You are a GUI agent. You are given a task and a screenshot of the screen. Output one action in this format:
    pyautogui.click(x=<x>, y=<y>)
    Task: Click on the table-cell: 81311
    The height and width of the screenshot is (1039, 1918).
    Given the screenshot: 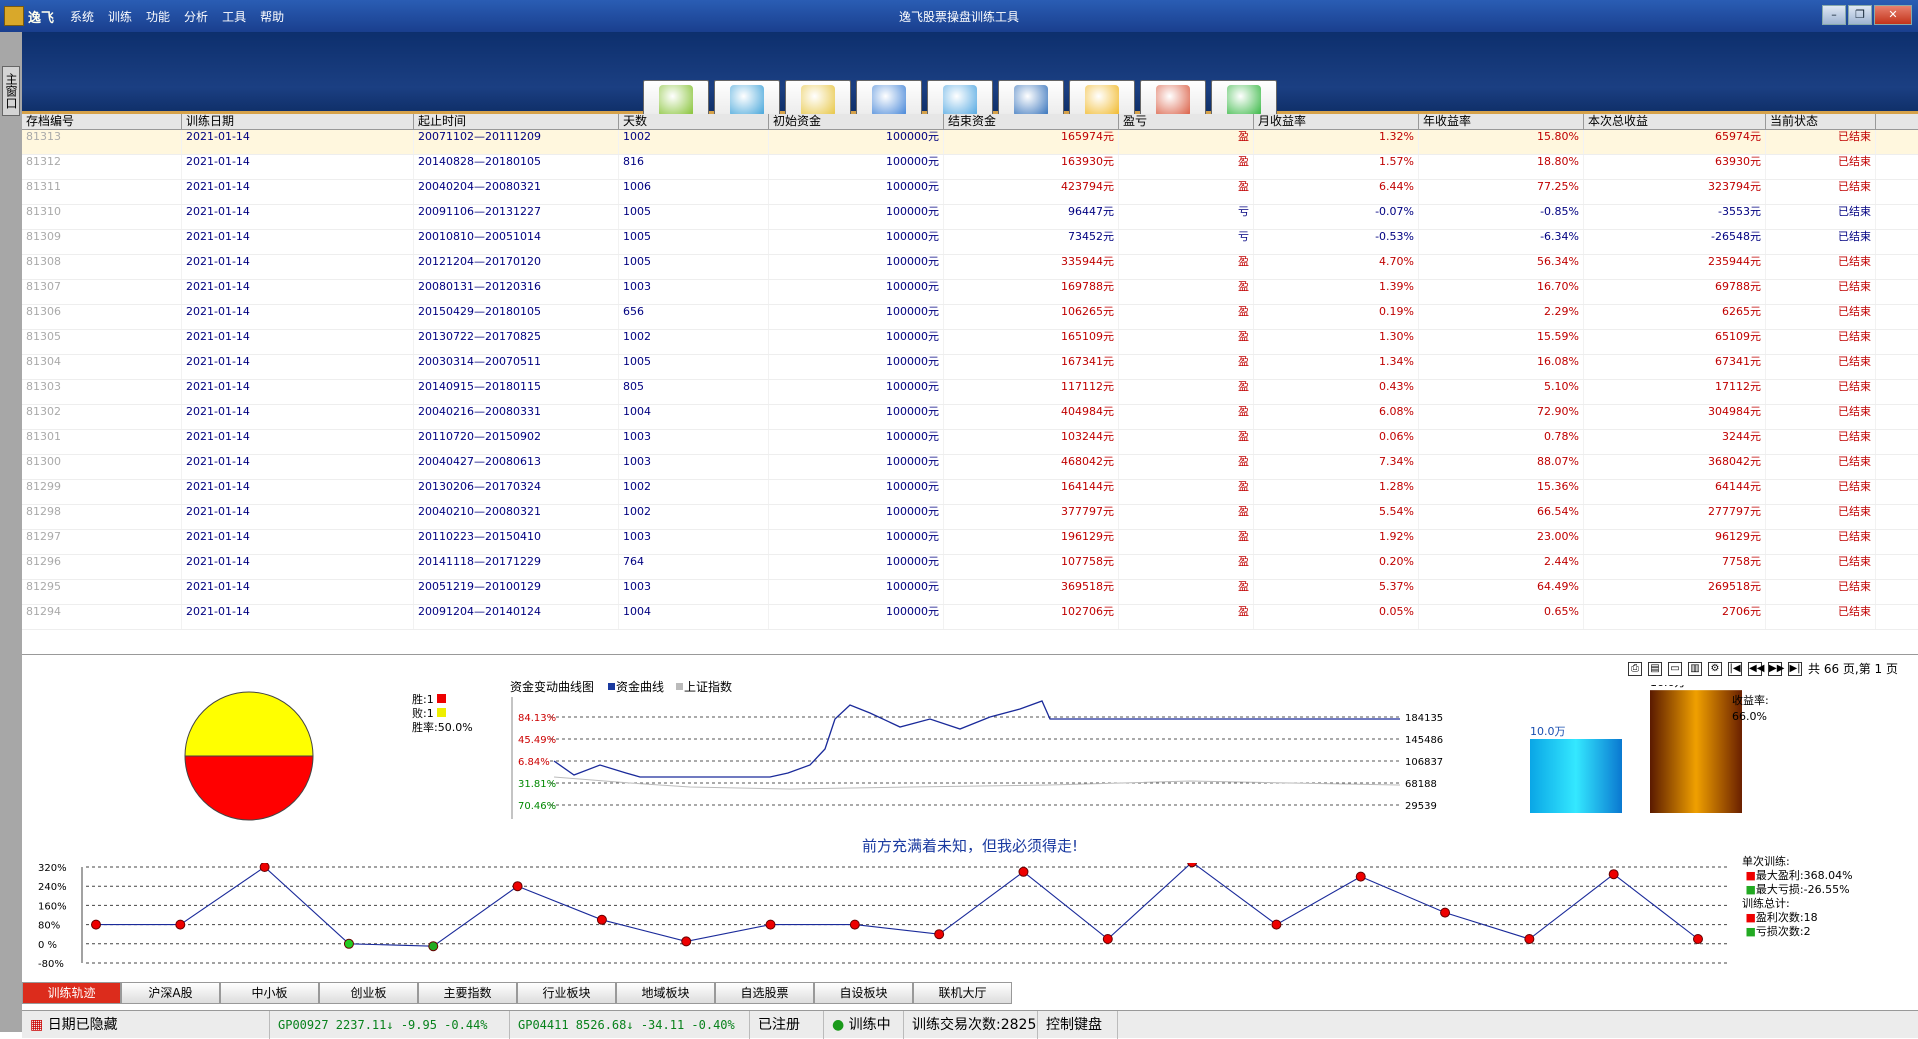 What is the action you would take?
    pyautogui.click(x=102, y=192)
    